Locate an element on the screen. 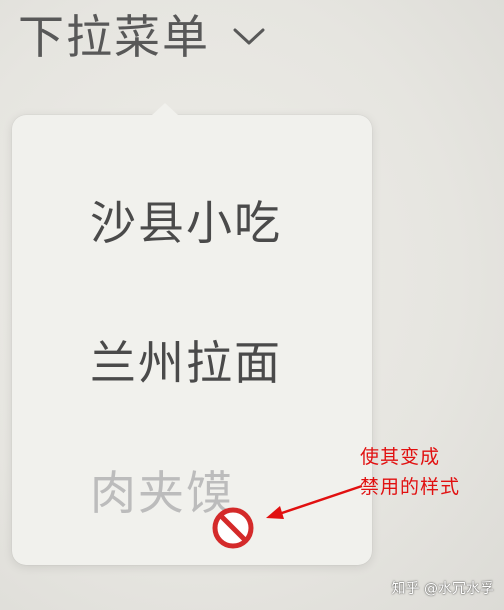  dropdown-trigger-label: 下拉菜单 is located at coordinates (114, 37).